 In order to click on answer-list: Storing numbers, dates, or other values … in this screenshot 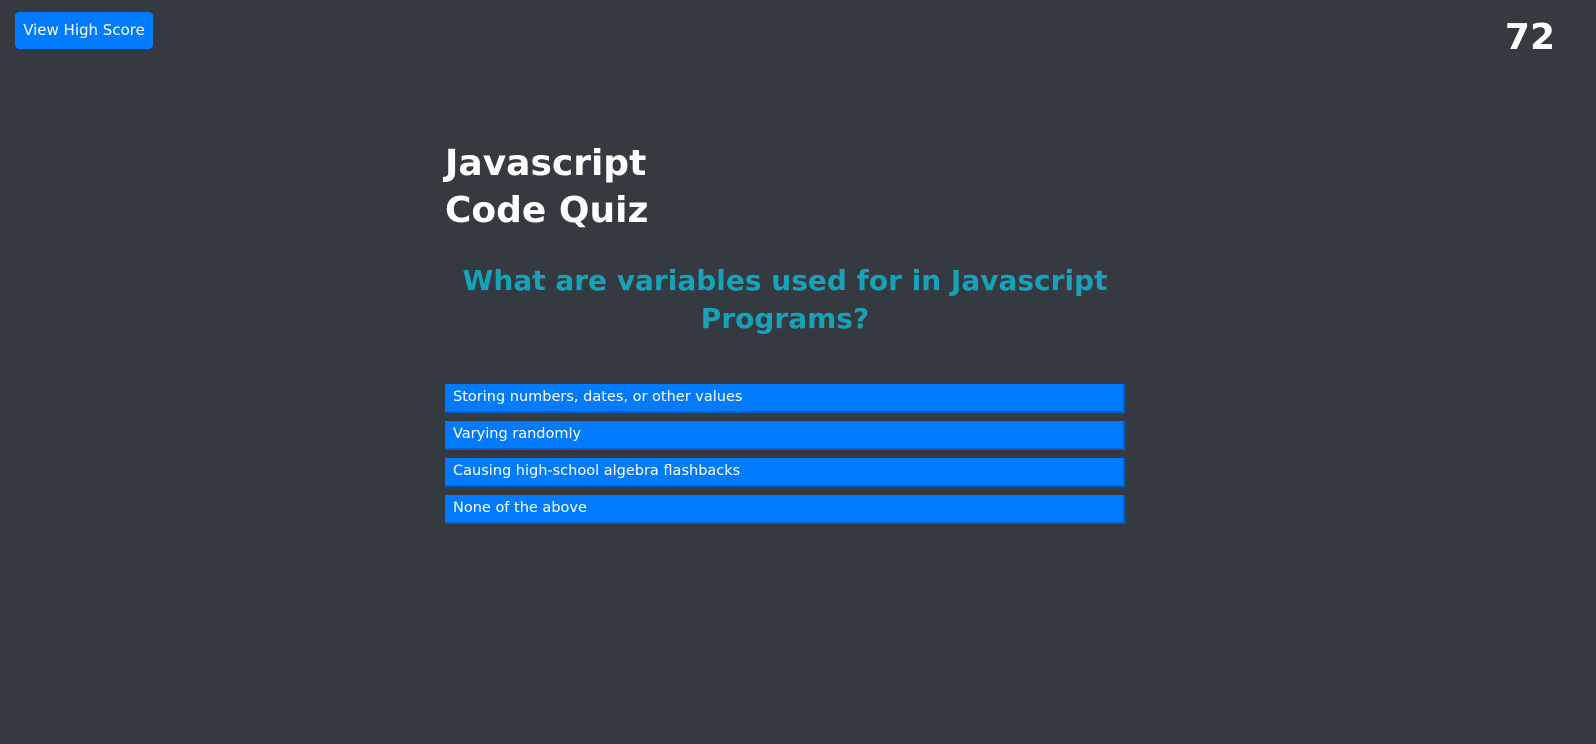, I will do `click(785, 458)`.